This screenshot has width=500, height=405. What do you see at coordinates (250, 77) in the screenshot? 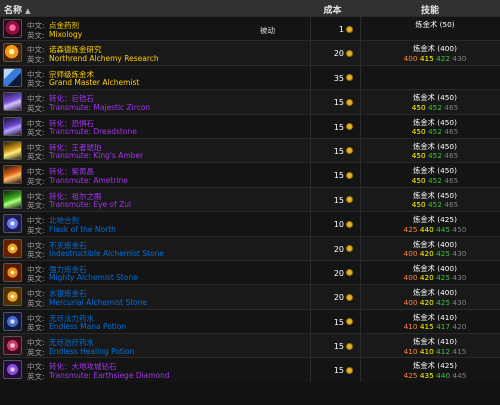
I see `table-row: 中文: 英文: 宗师级炼金术 Grand Master Alchemist 35` at bounding box center [250, 77].